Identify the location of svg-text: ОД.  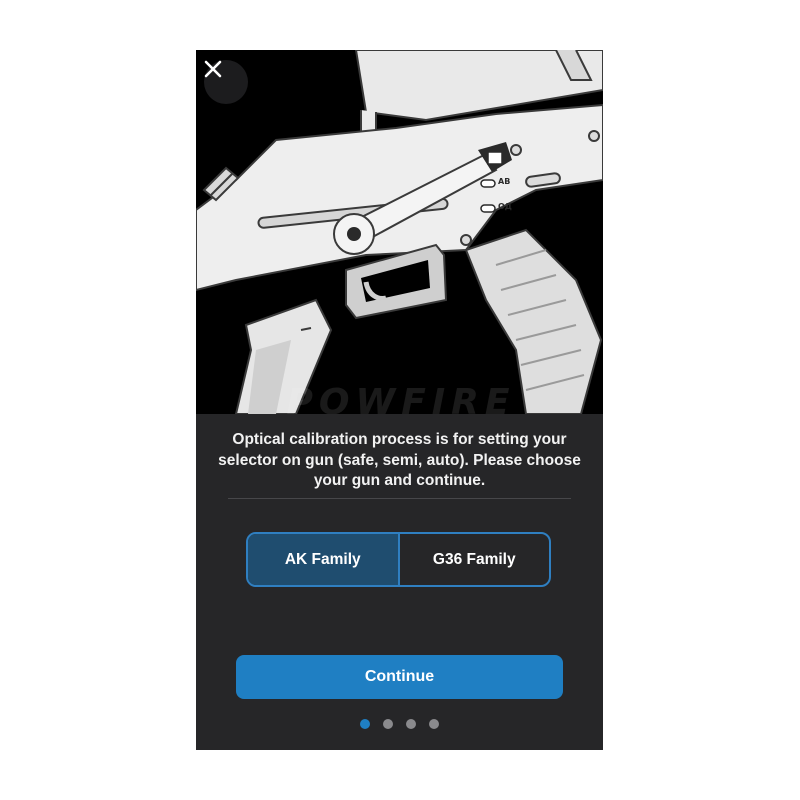
(505, 206).